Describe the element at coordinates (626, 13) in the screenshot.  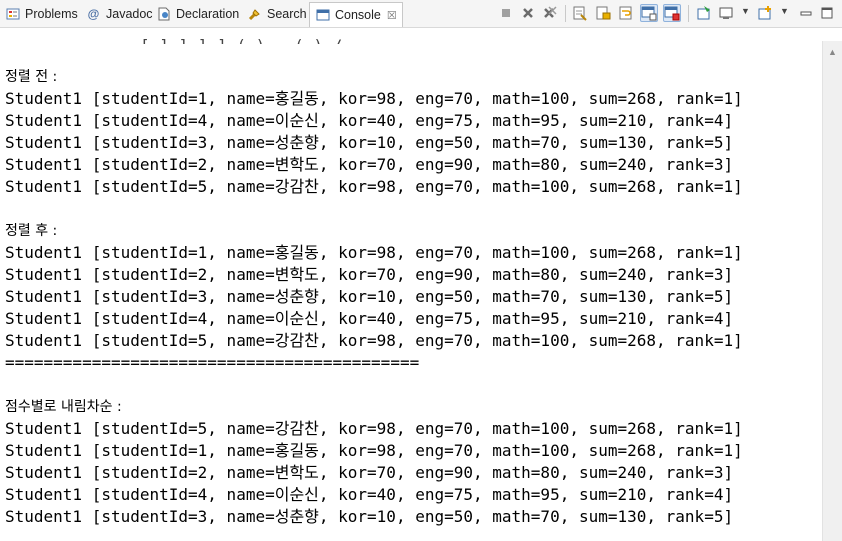
I see `word-wrap-icon` at that location.